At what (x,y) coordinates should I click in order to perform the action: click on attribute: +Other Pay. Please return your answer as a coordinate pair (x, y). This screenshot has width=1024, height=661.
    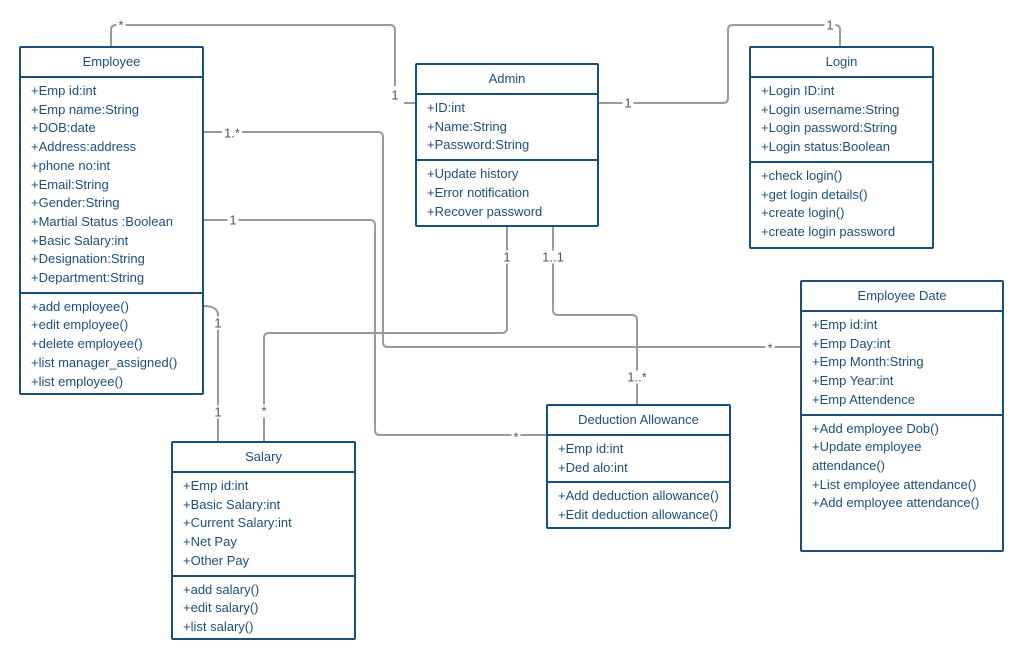
    Looking at the image, I should click on (216, 560).